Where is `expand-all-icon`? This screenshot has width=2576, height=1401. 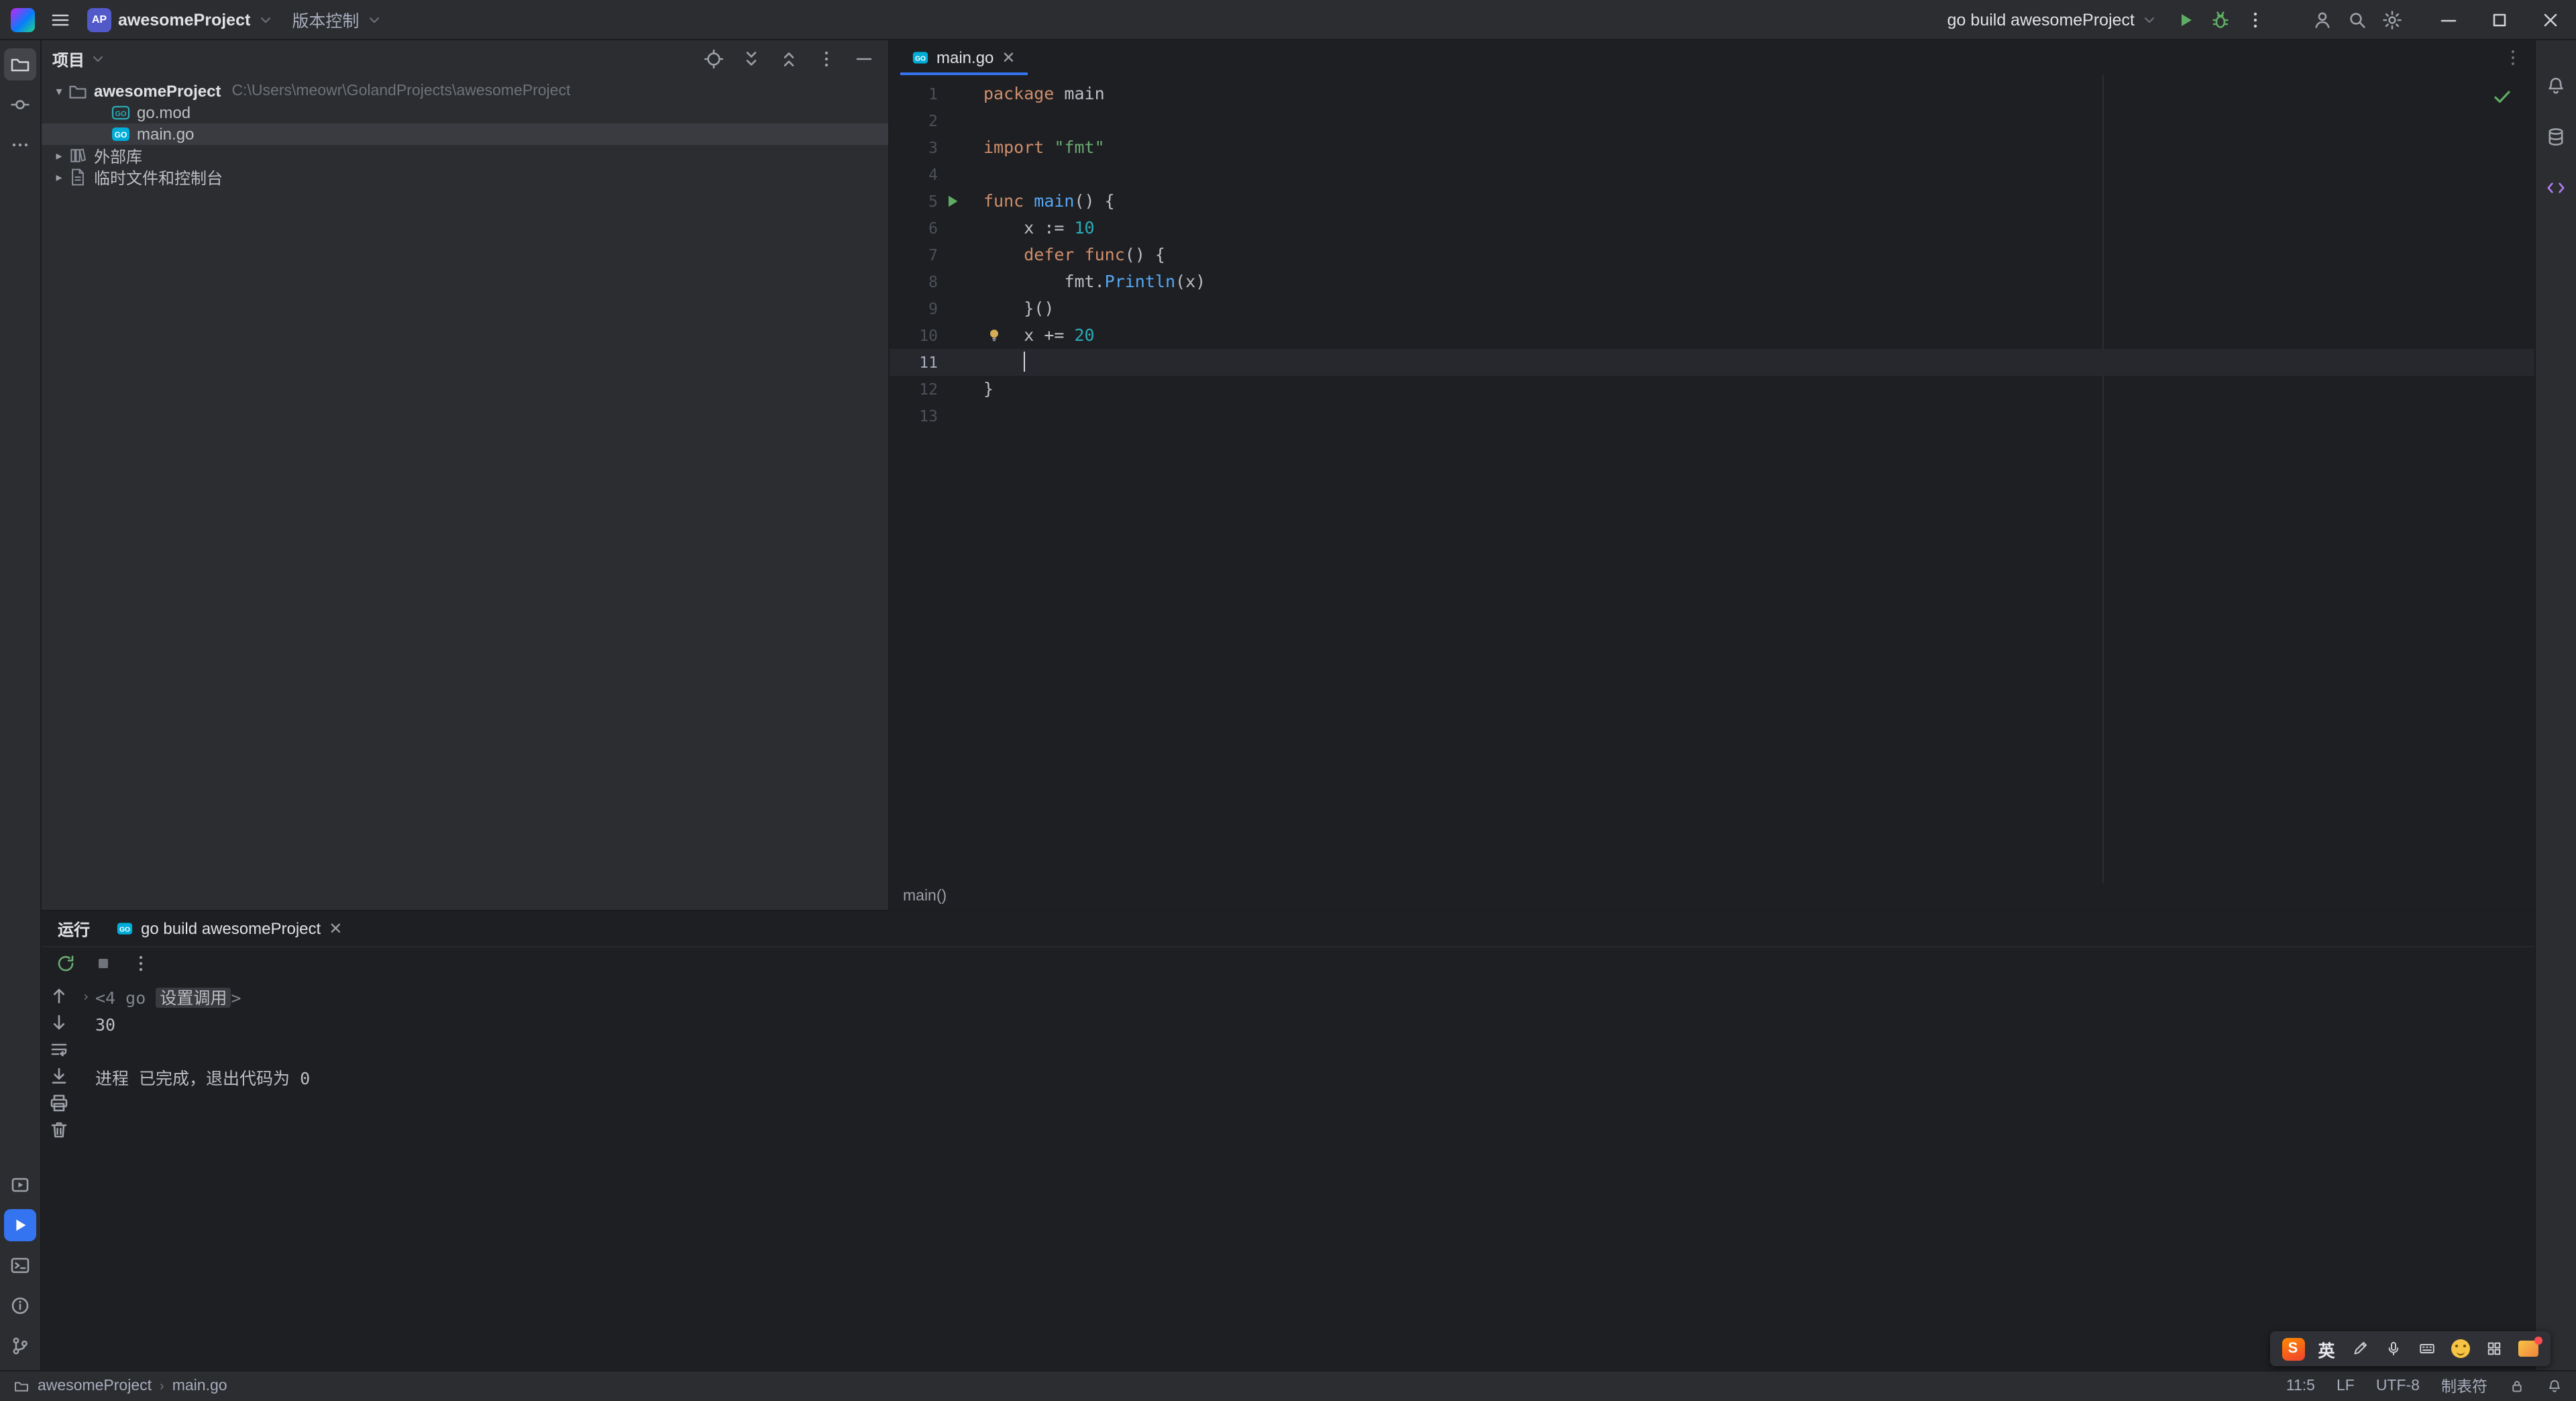 expand-all-icon is located at coordinates (751, 59).